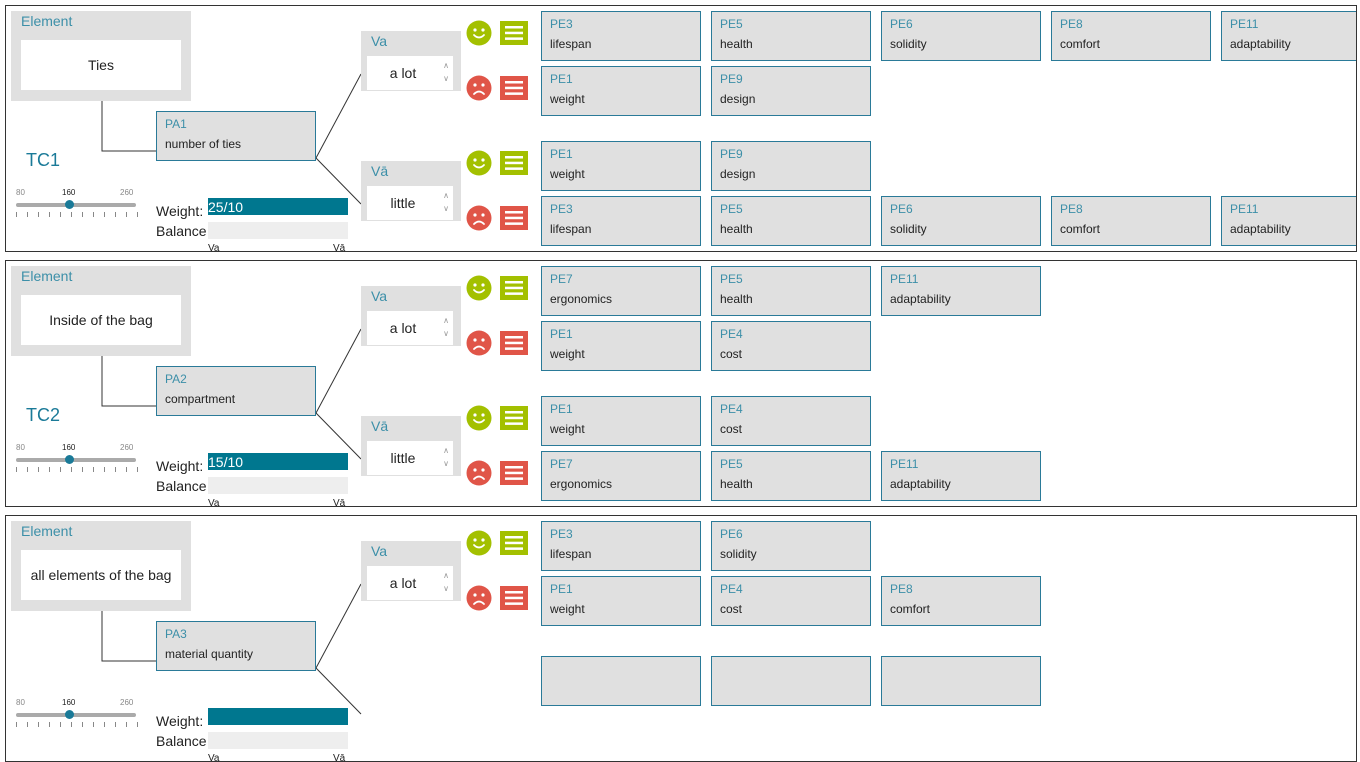 This screenshot has height=762, width=1360. What do you see at coordinates (738, 554) in the screenshot?
I see `pe-label: solidity` at bounding box center [738, 554].